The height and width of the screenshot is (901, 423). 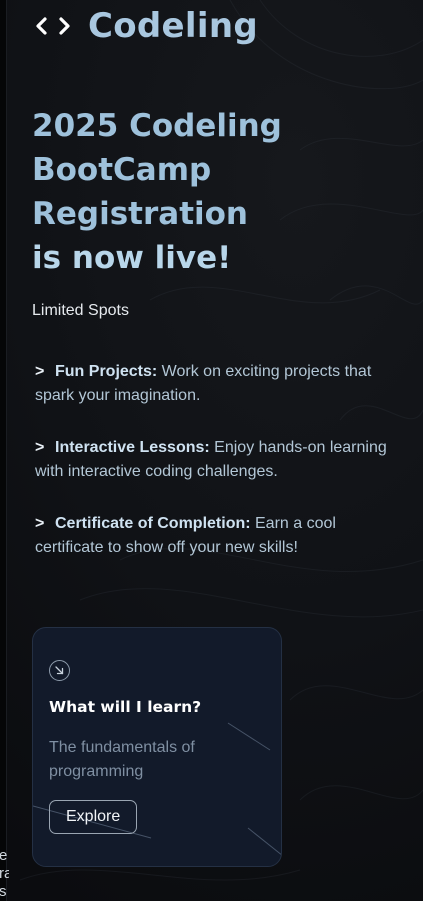 What do you see at coordinates (122, 170) in the screenshot?
I see `hero-line-2: BootCamp` at bounding box center [122, 170].